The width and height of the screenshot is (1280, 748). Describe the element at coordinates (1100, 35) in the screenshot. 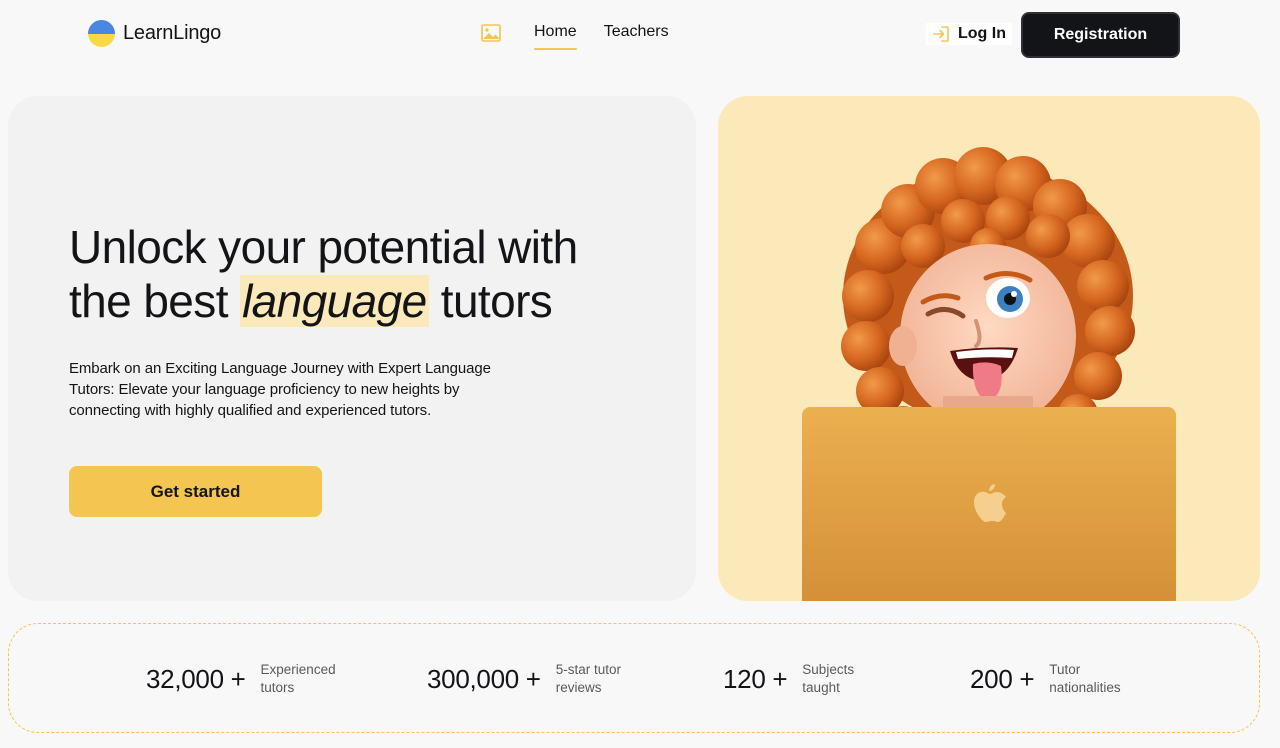

I see `registration-button: Registration` at that location.